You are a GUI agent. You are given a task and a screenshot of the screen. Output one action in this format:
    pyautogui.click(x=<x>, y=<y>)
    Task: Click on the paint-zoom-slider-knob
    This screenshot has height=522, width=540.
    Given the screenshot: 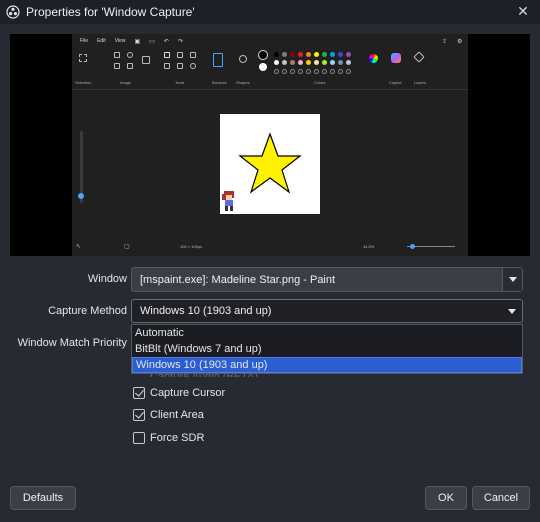 What is the action you would take?
    pyautogui.click(x=81, y=196)
    